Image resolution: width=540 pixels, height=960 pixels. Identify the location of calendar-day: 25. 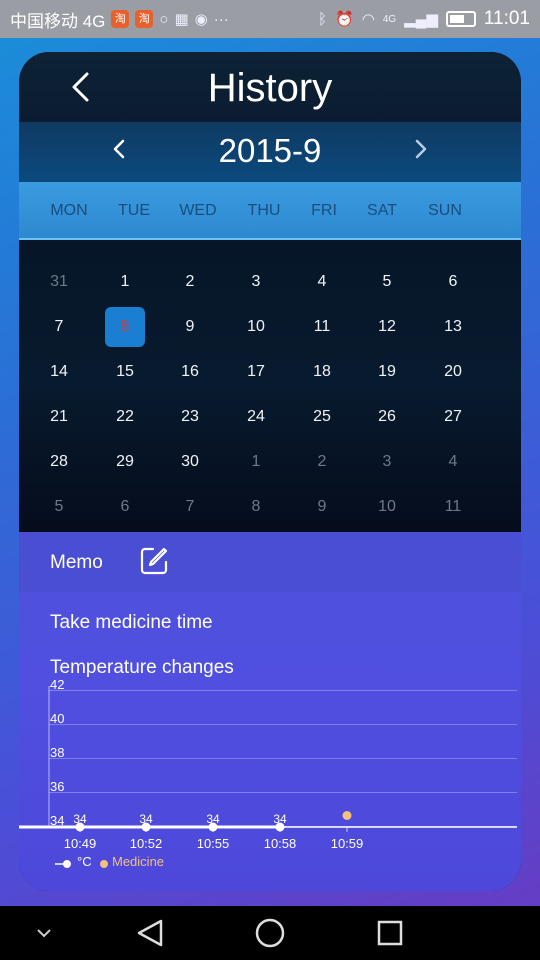
(322, 417).